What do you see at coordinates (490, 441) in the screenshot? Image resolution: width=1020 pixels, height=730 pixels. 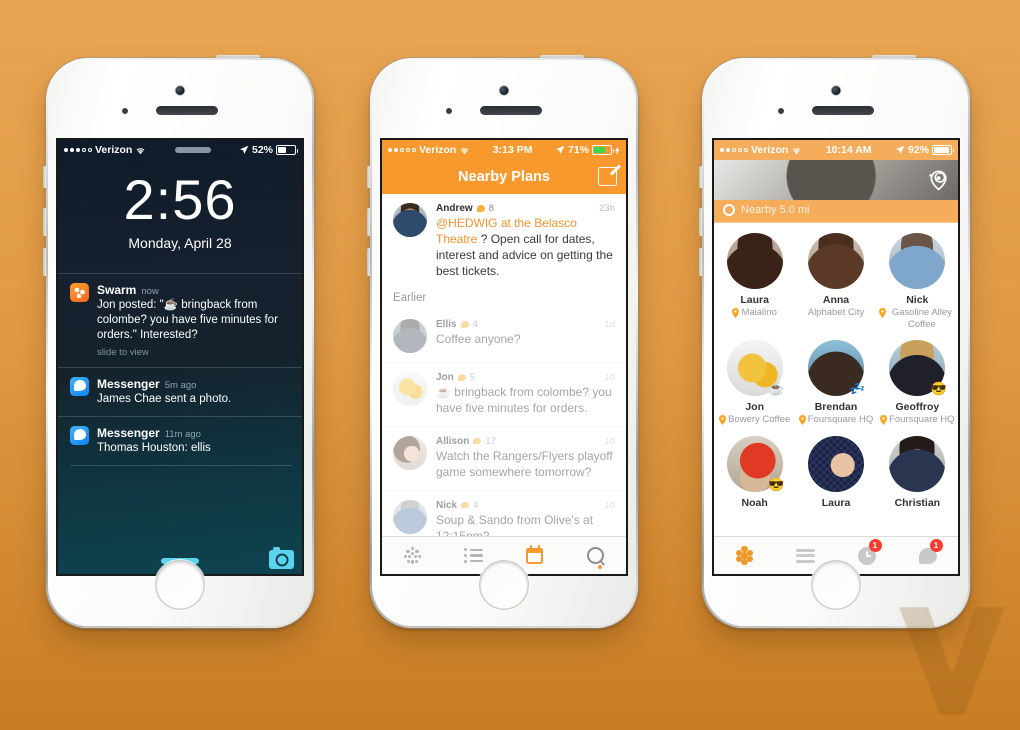 I see `comment-count: 17` at bounding box center [490, 441].